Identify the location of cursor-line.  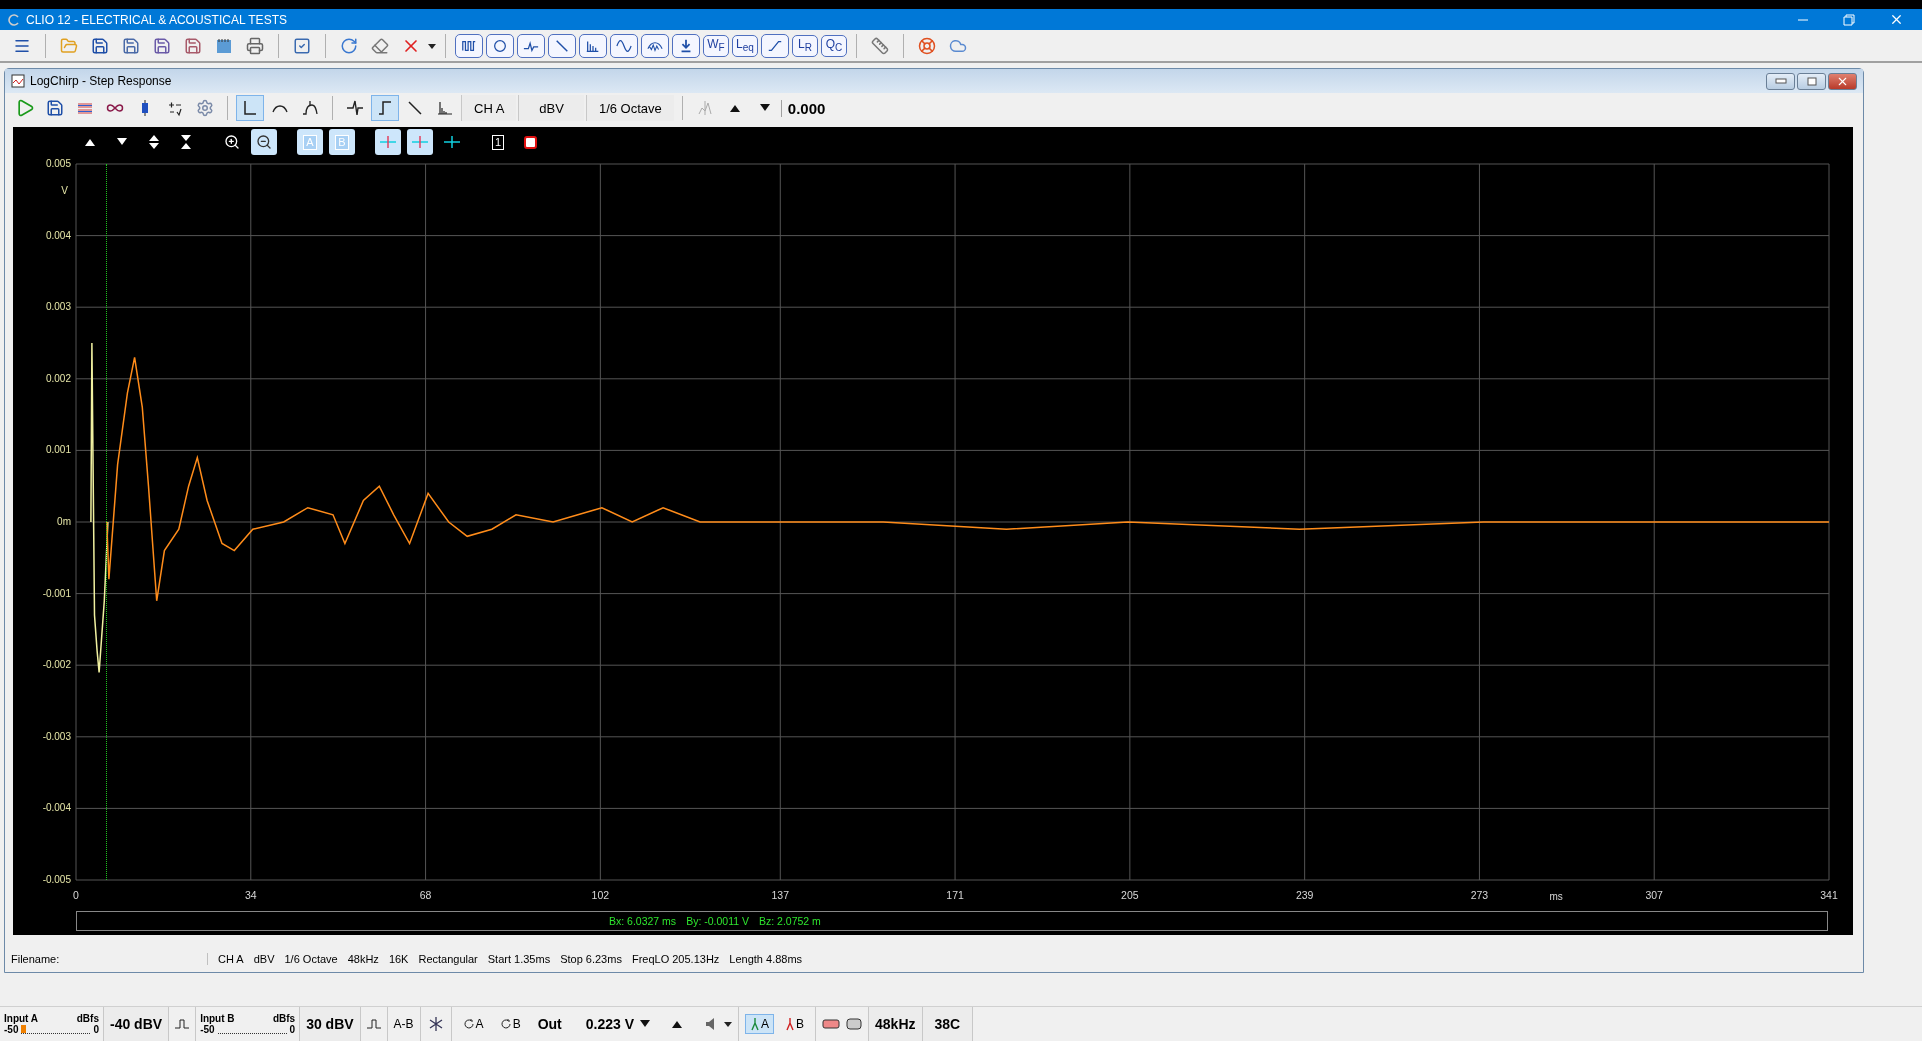
(106, 522).